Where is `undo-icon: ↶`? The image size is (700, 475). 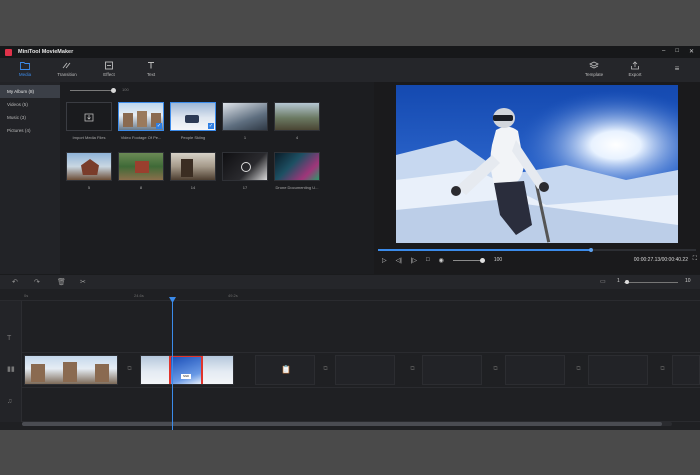
undo-icon: ↶ is located at coordinates (15, 282).